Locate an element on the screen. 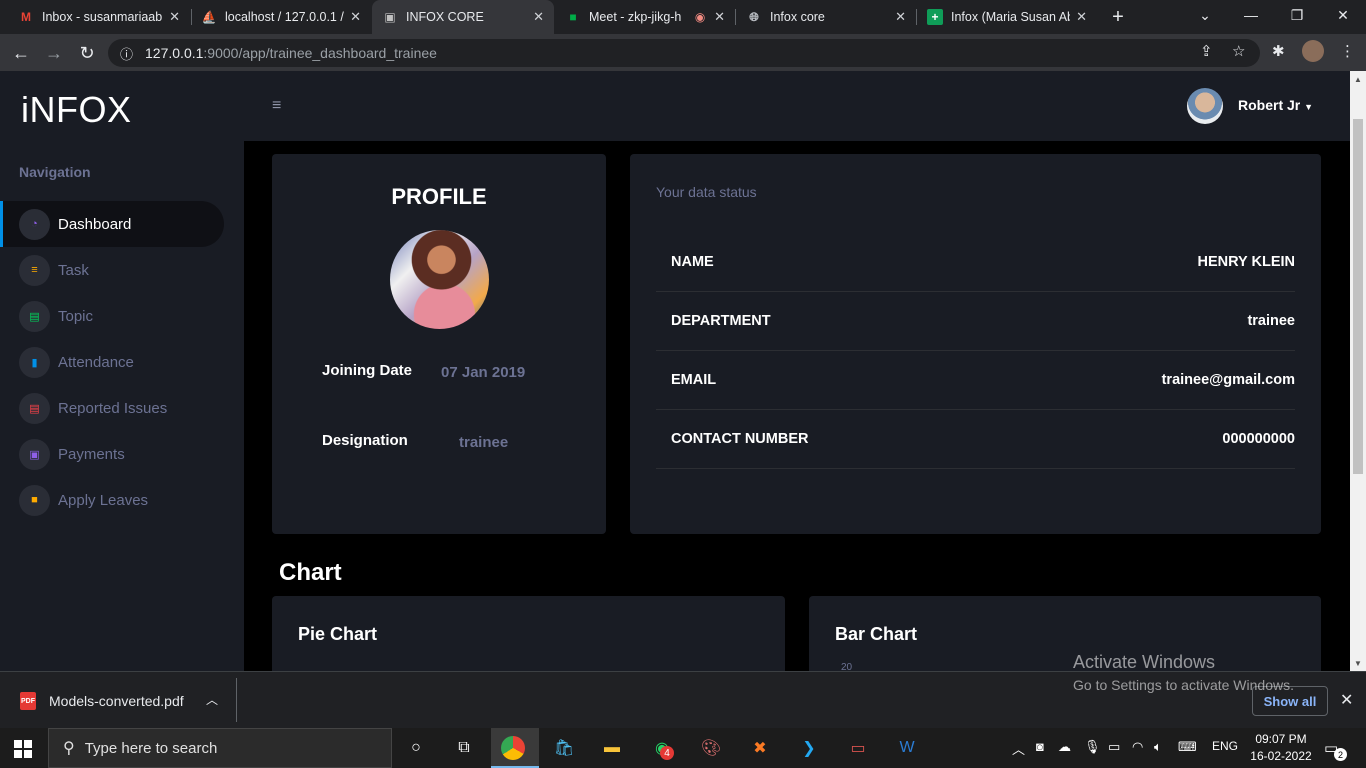 This screenshot has width=1366, height=768. browser-profile-avatar is located at coordinates (1313, 51).